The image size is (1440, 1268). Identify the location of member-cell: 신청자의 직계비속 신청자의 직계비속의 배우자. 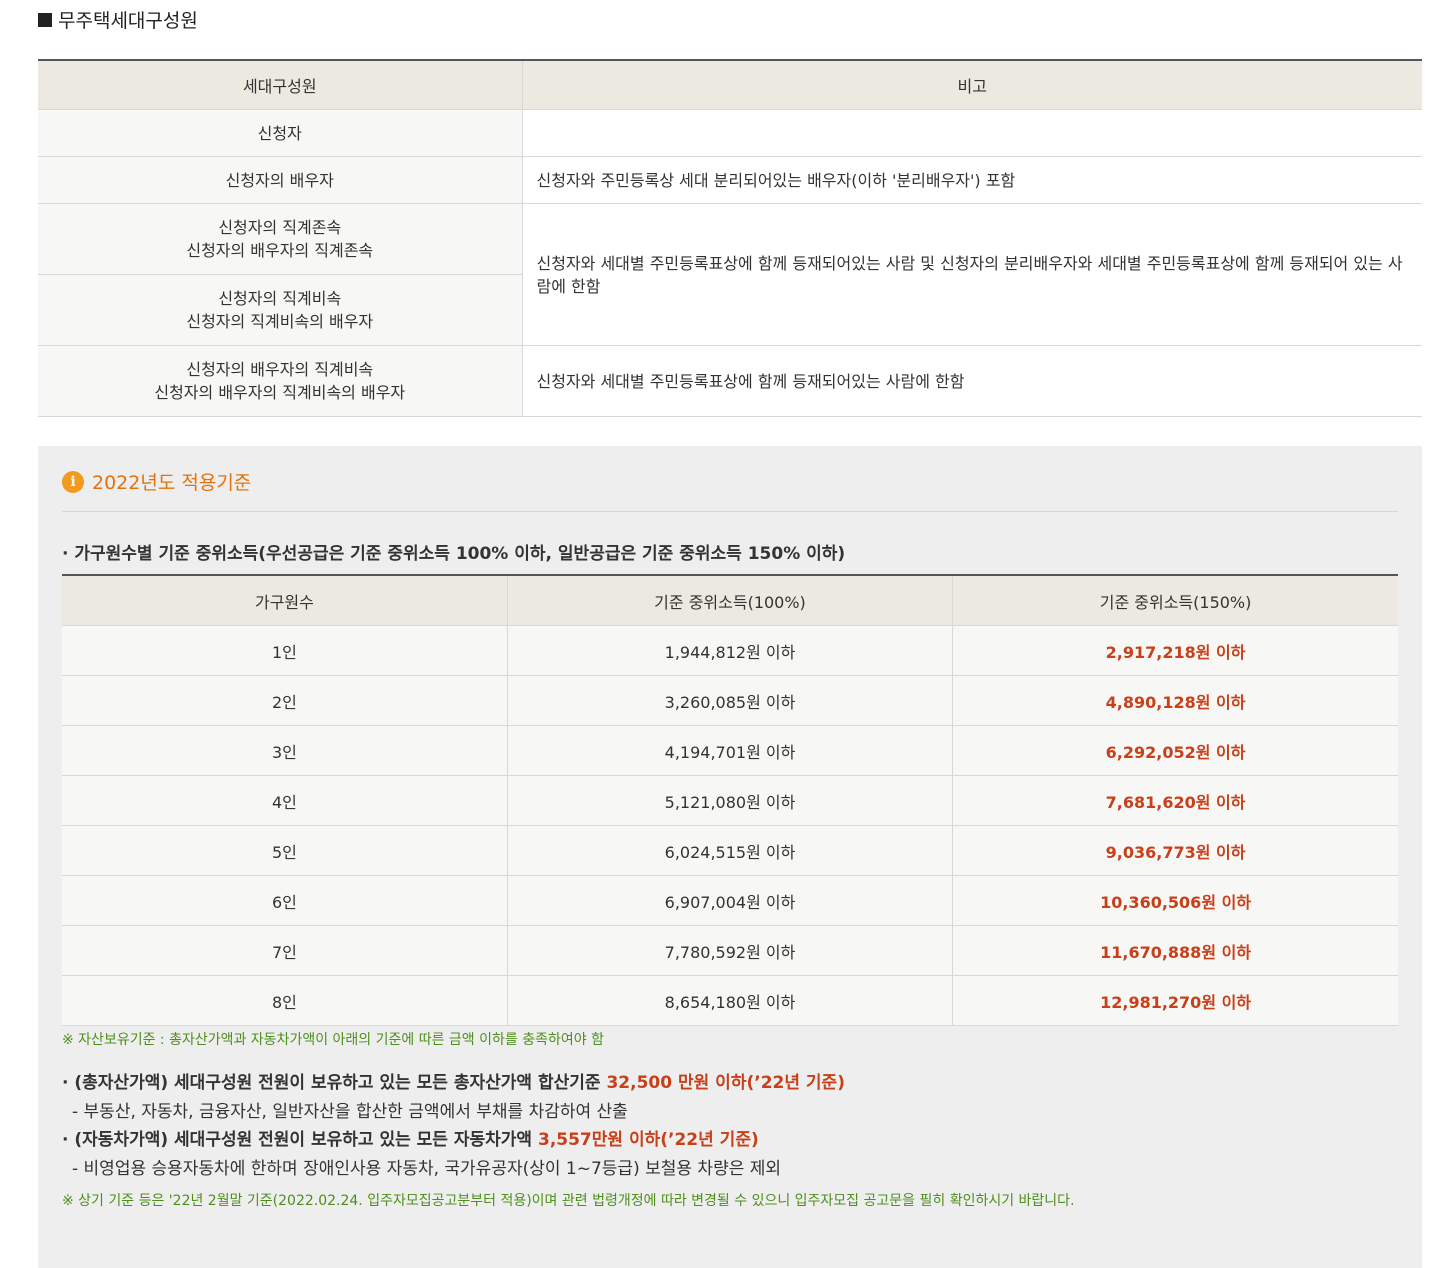
(280, 310).